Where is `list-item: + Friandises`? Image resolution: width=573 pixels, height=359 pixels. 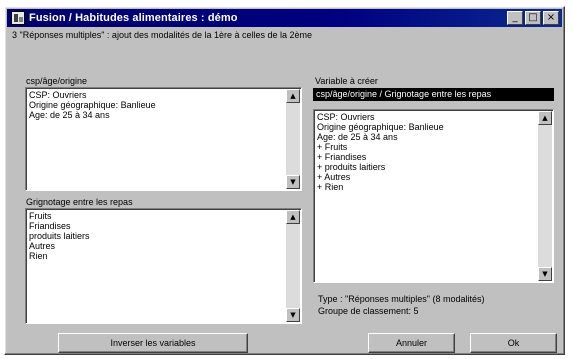 list-item: + Friandises is located at coordinates (342, 157).